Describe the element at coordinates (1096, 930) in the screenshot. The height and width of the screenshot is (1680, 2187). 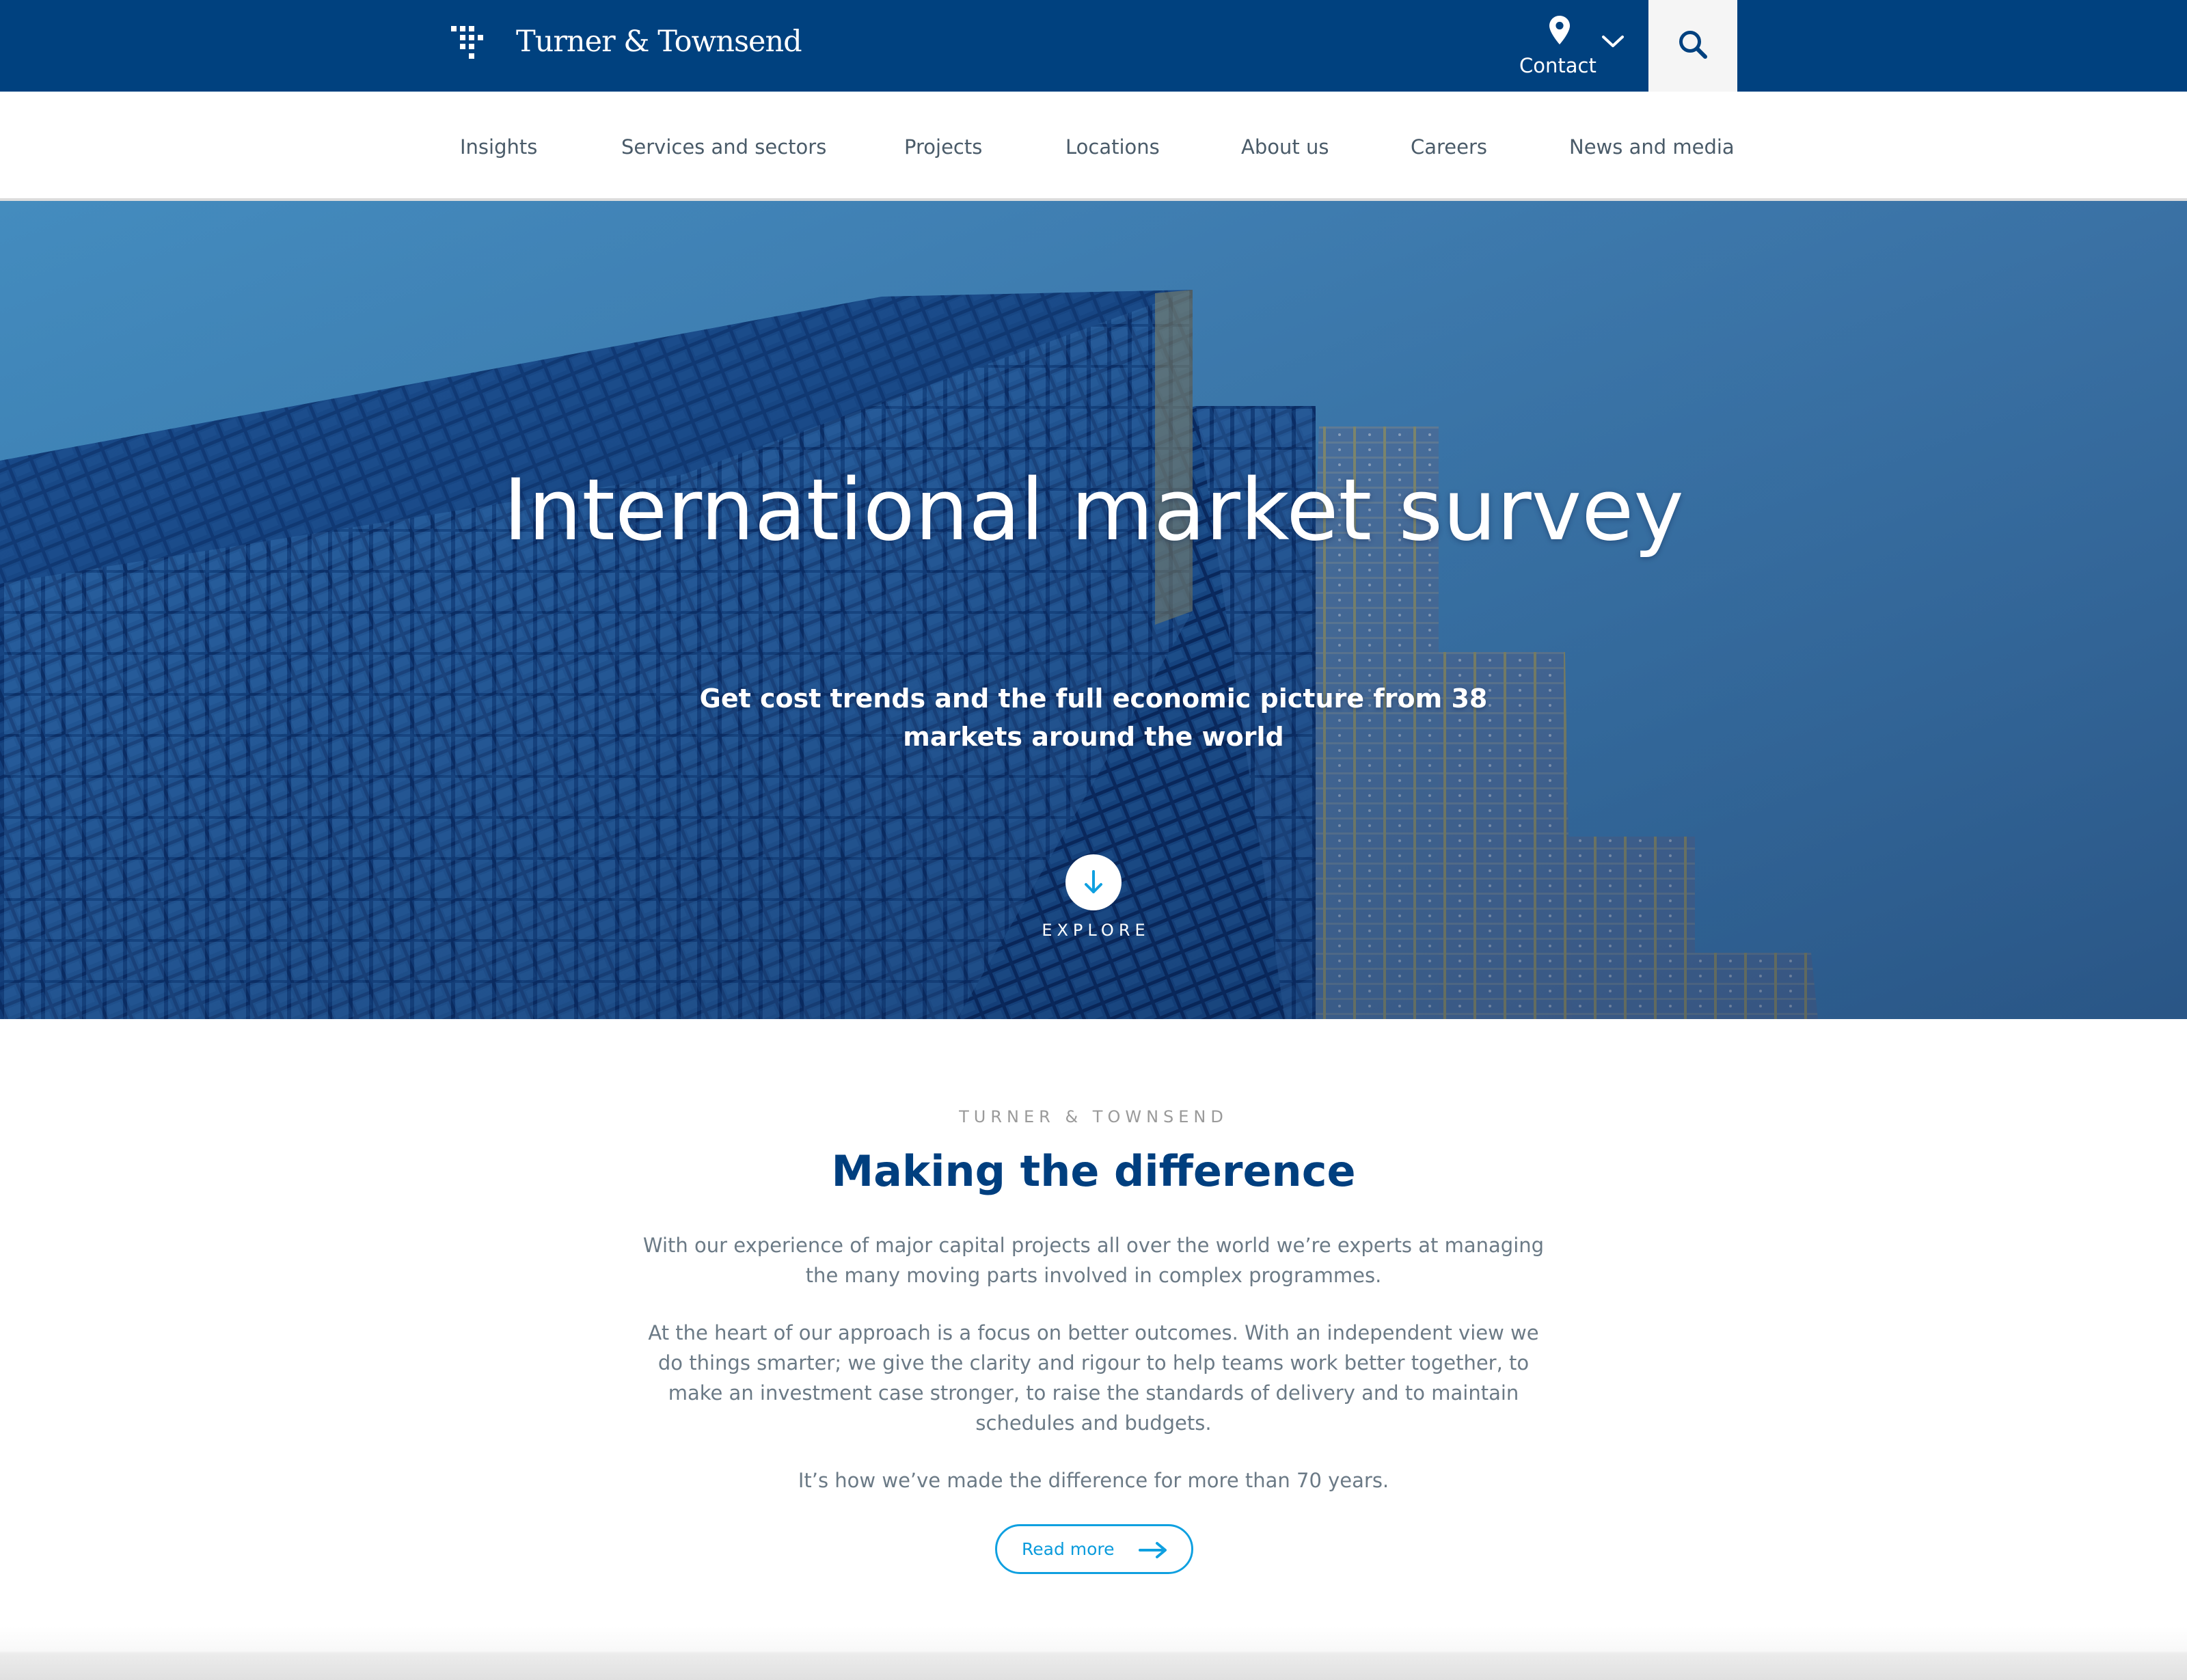
I see `explore-label: EXPLORE` at that location.